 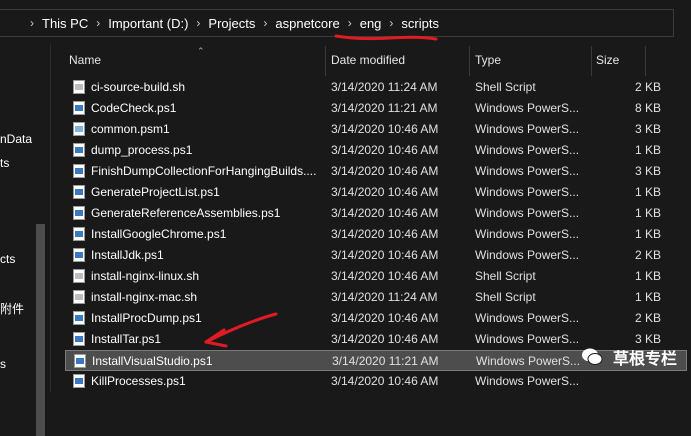 I want to click on file-date: 3/14/2020 11:24 AM, so click(x=384, y=87).